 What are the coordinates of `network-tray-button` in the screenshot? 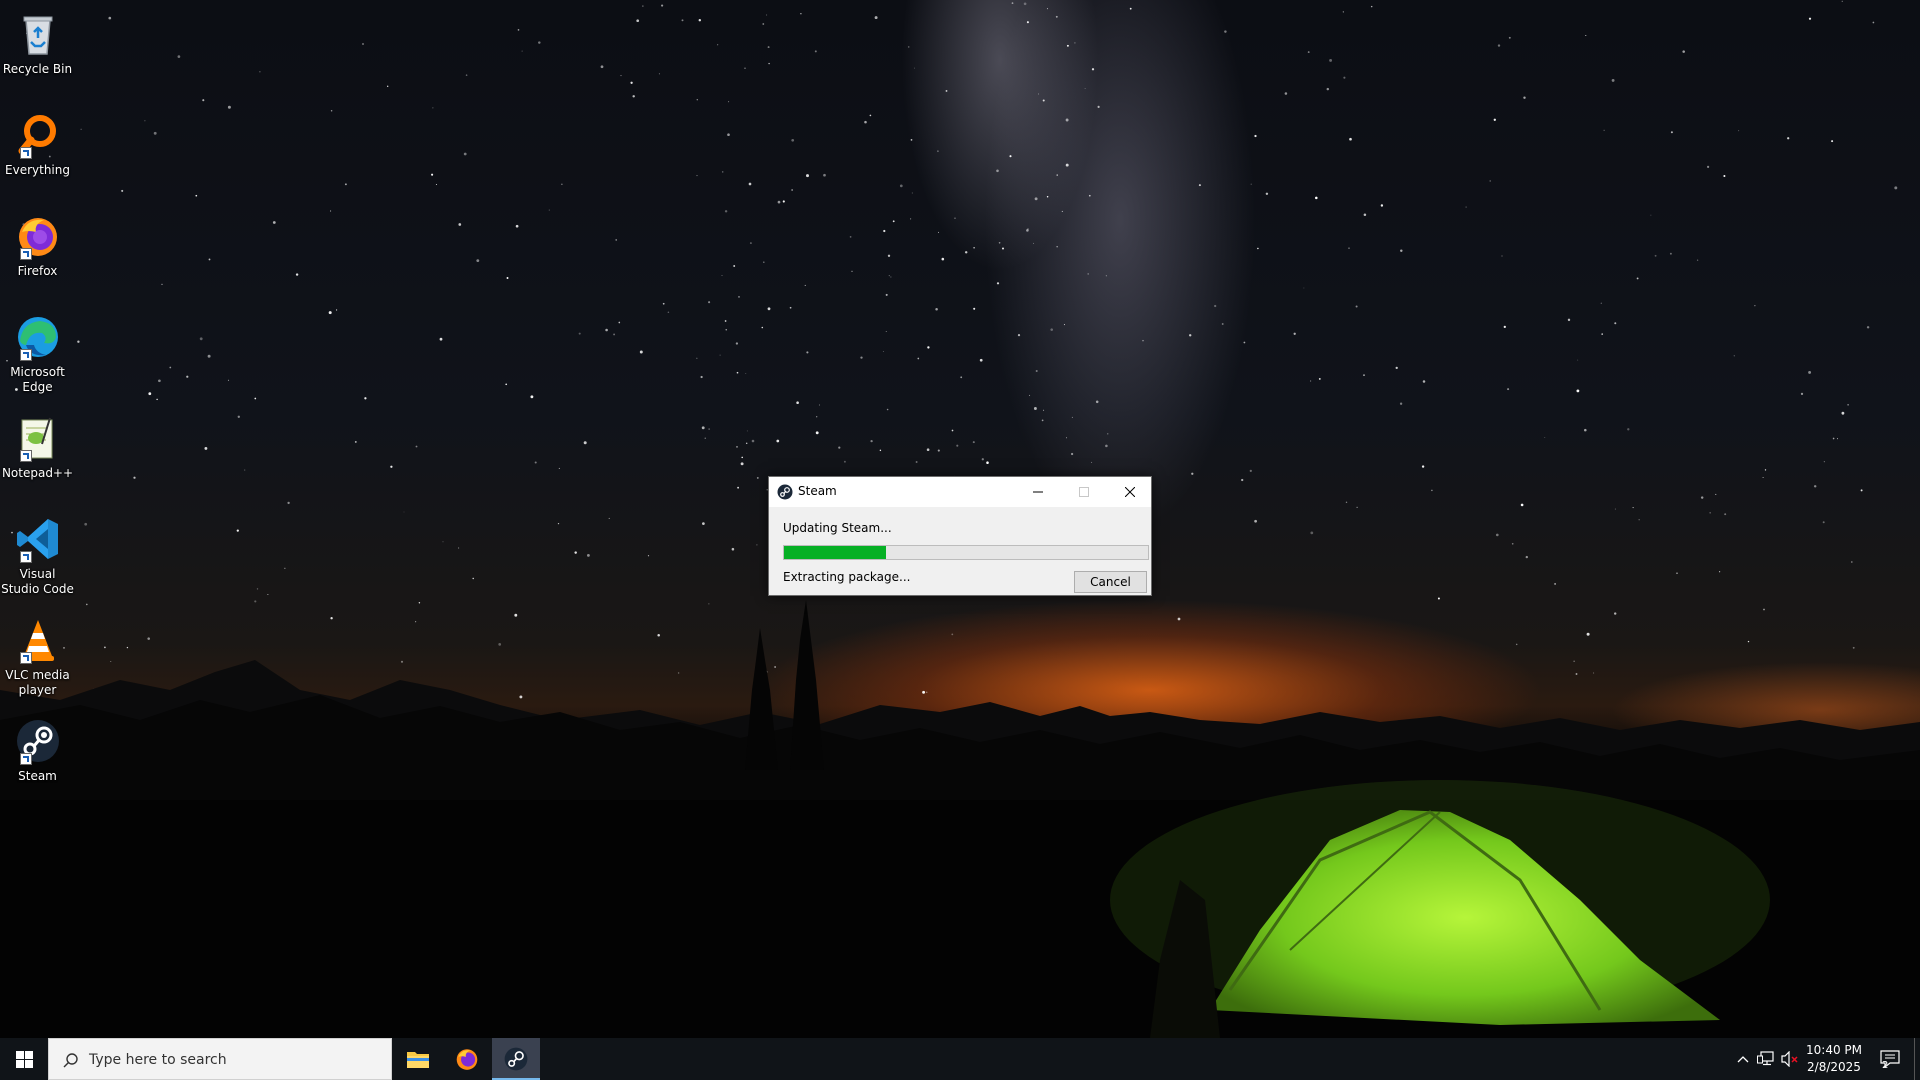 It's located at (1766, 1059).